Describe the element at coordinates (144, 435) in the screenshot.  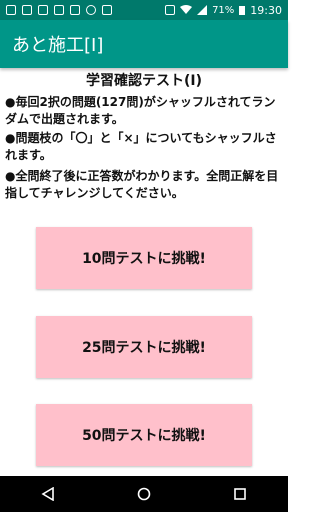
I see `test-50-button: 50問テストに挑戦!` at that location.